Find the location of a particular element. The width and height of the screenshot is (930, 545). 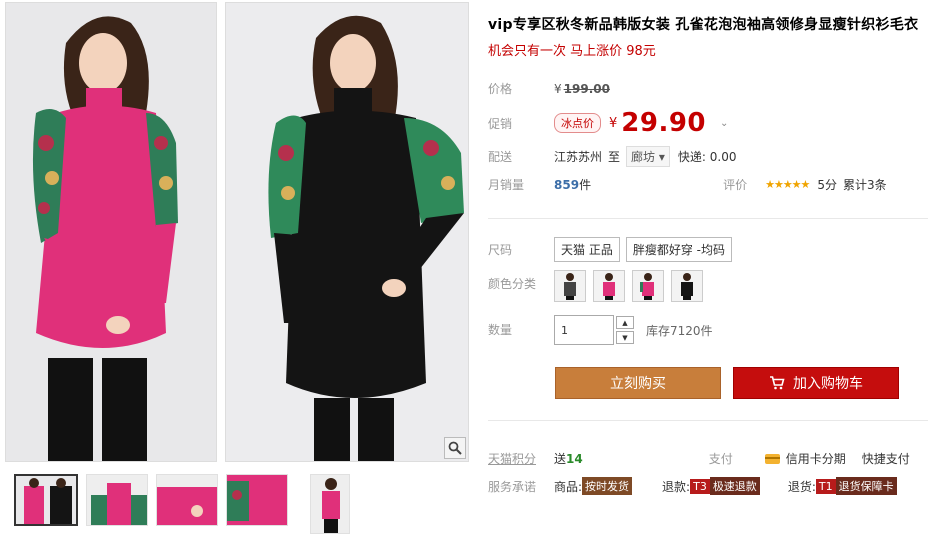

service-2-prefix: 退款: is located at coordinates (676, 486).